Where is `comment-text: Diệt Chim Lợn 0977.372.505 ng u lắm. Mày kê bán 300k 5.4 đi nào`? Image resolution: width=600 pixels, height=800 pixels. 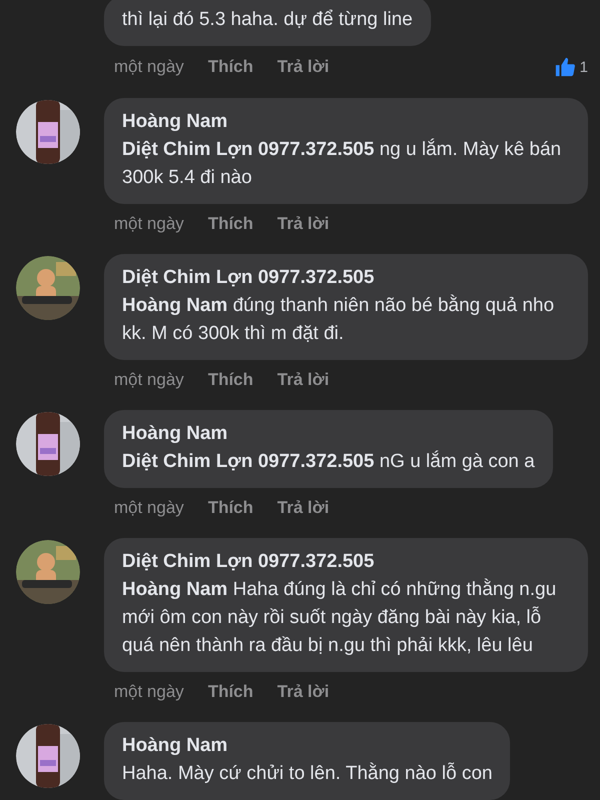 comment-text: Diệt Chim Lợn 0977.372.505 ng u lắm. Mày kê bán 300k 5.4 đi nào is located at coordinates (342, 164).